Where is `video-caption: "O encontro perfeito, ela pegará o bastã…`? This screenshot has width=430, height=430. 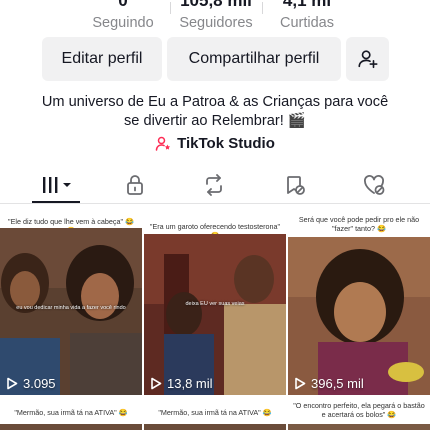 video-caption: "O encontro perfeito, ela pegará o bastã… is located at coordinates (359, 410).